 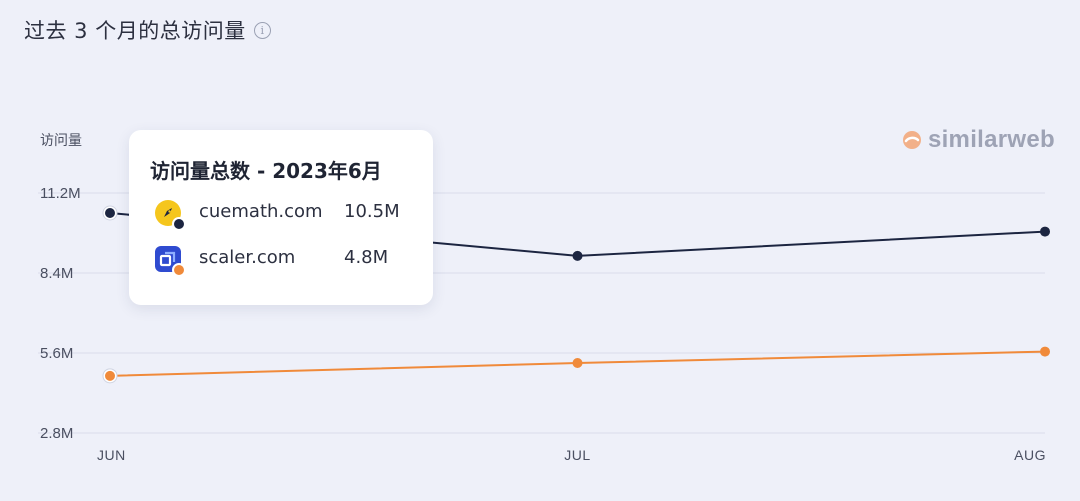 I want to click on tooltip-title: 访问量总数 - 2023年6月, so click(x=266, y=171).